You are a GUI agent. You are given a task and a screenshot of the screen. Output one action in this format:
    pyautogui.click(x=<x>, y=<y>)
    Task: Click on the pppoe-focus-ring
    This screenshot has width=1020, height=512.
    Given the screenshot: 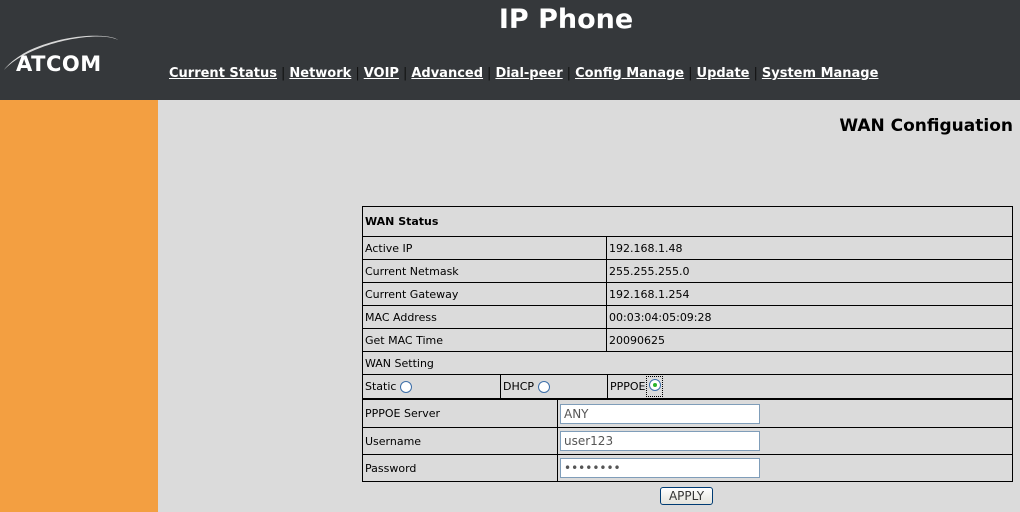 What is the action you would take?
    pyautogui.click(x=654, y=386)
    